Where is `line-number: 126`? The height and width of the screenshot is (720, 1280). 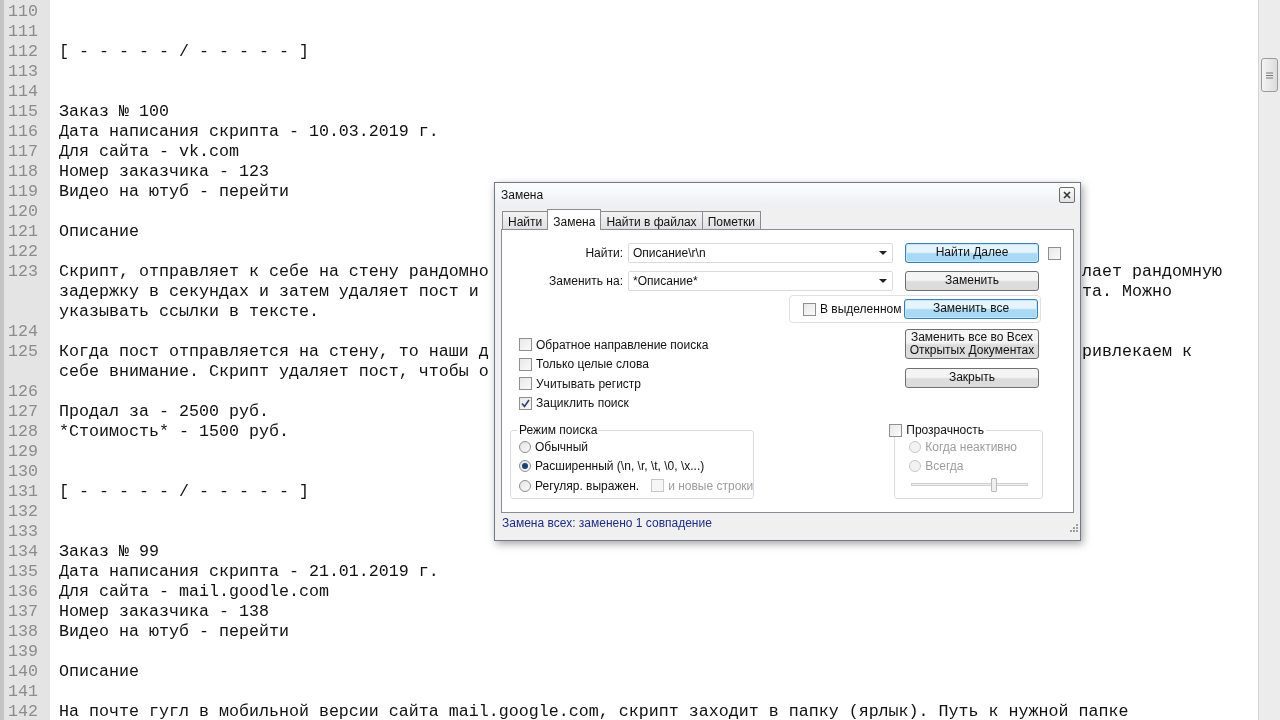
line-number: 126 is located at coordinates (23, 392).